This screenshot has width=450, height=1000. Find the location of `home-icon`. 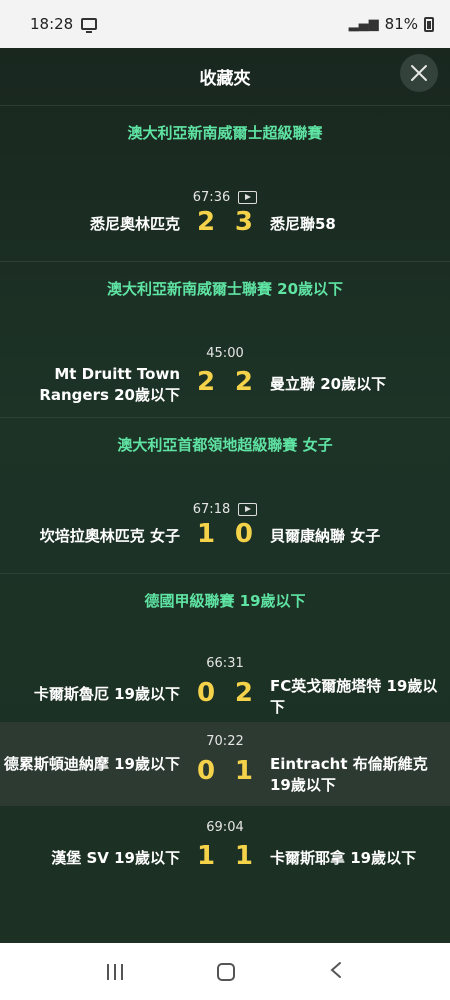

home-icon is located at coordinates (226, 971).